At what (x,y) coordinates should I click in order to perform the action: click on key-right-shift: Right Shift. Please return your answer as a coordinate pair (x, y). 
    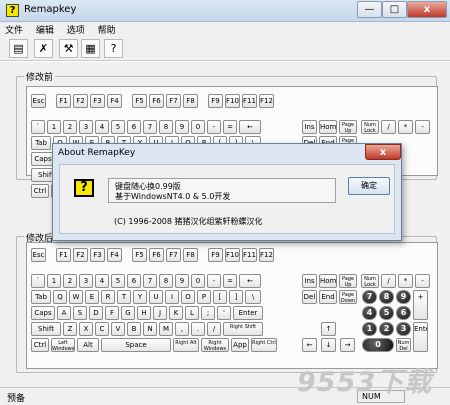
    Looking at the image, I should click on (243, 329).